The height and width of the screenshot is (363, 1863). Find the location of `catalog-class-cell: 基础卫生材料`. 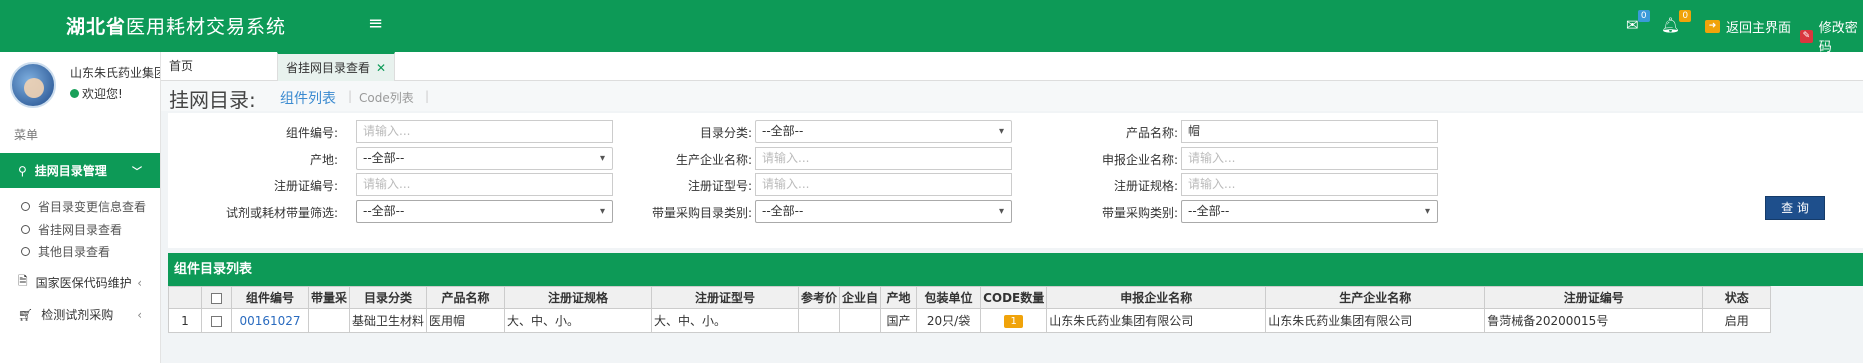

catalog-class-cell: 基础卫生材料 is located at coordinates (388, 320).